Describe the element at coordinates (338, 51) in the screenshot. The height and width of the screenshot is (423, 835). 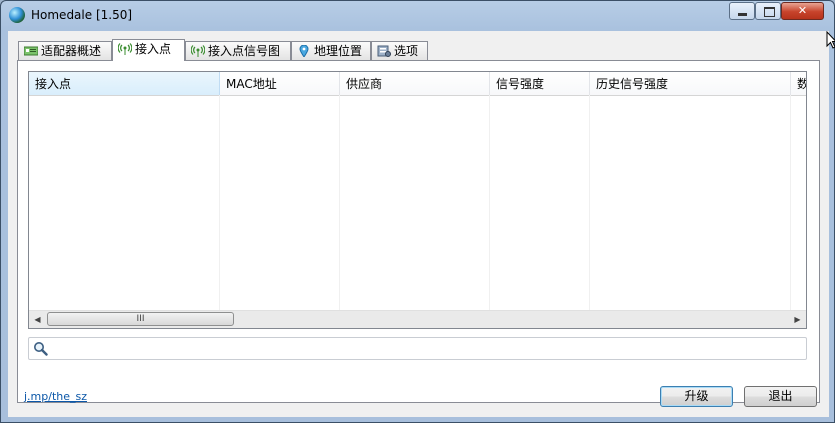
I see `tab-label: 地理位置` at that location.